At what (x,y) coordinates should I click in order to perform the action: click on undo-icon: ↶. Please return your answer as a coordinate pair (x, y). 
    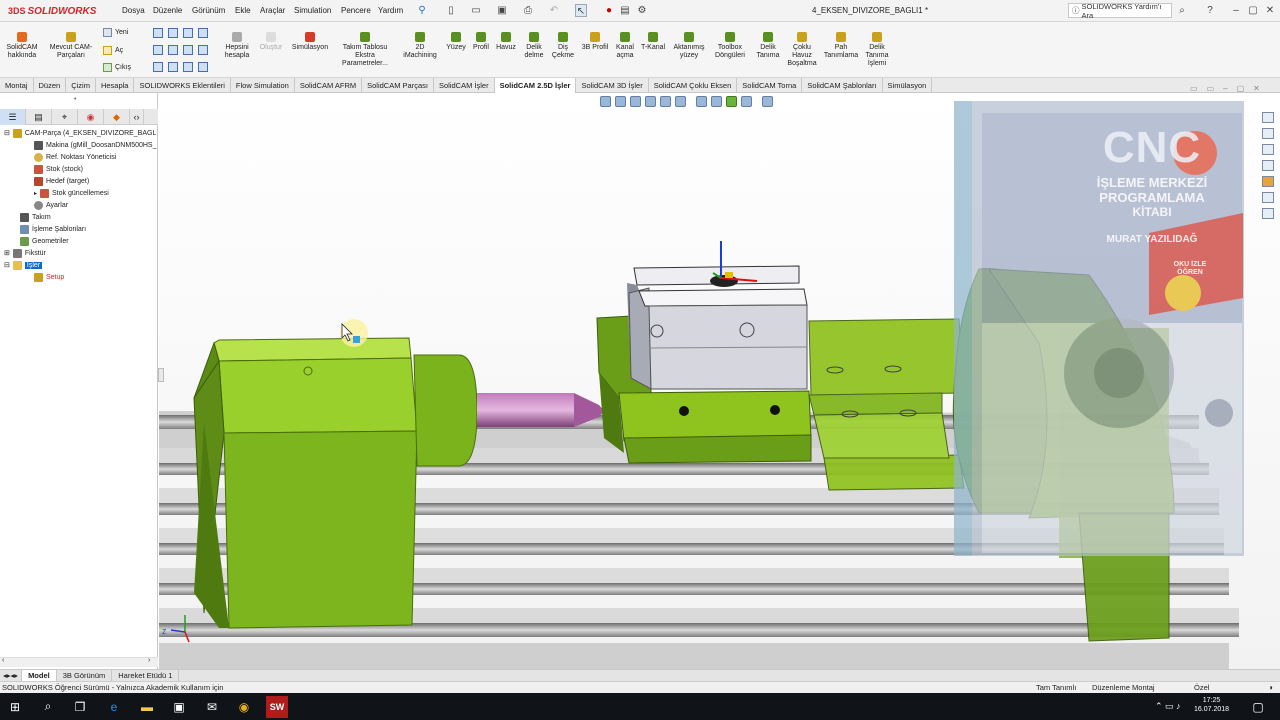
    Looking at the image, I should click on (554, 10).